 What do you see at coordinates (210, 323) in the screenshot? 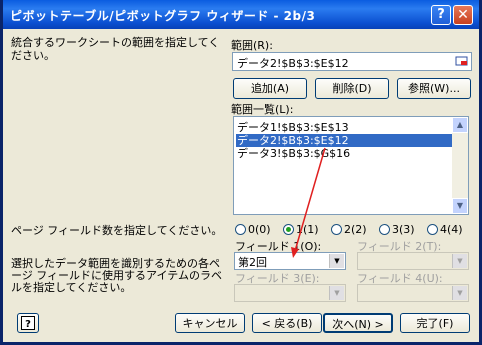
I see `cancel-button: キャンセル` at bounding box center [210, 323].